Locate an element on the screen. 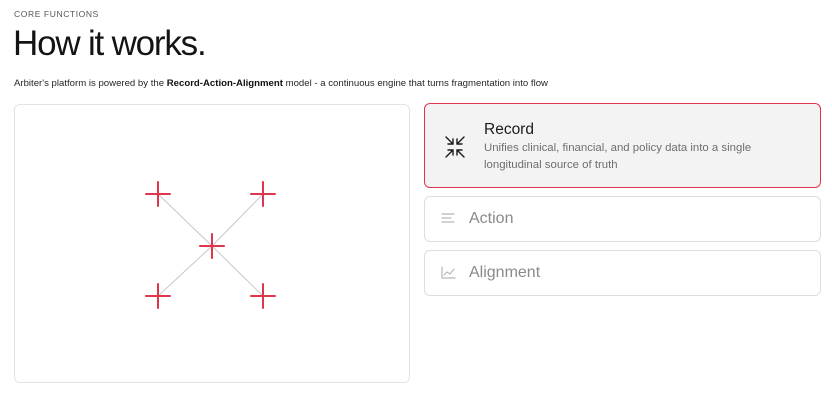 The image size is (832, 403). collapse-arrows-icon is located at coordinates (455, 147).